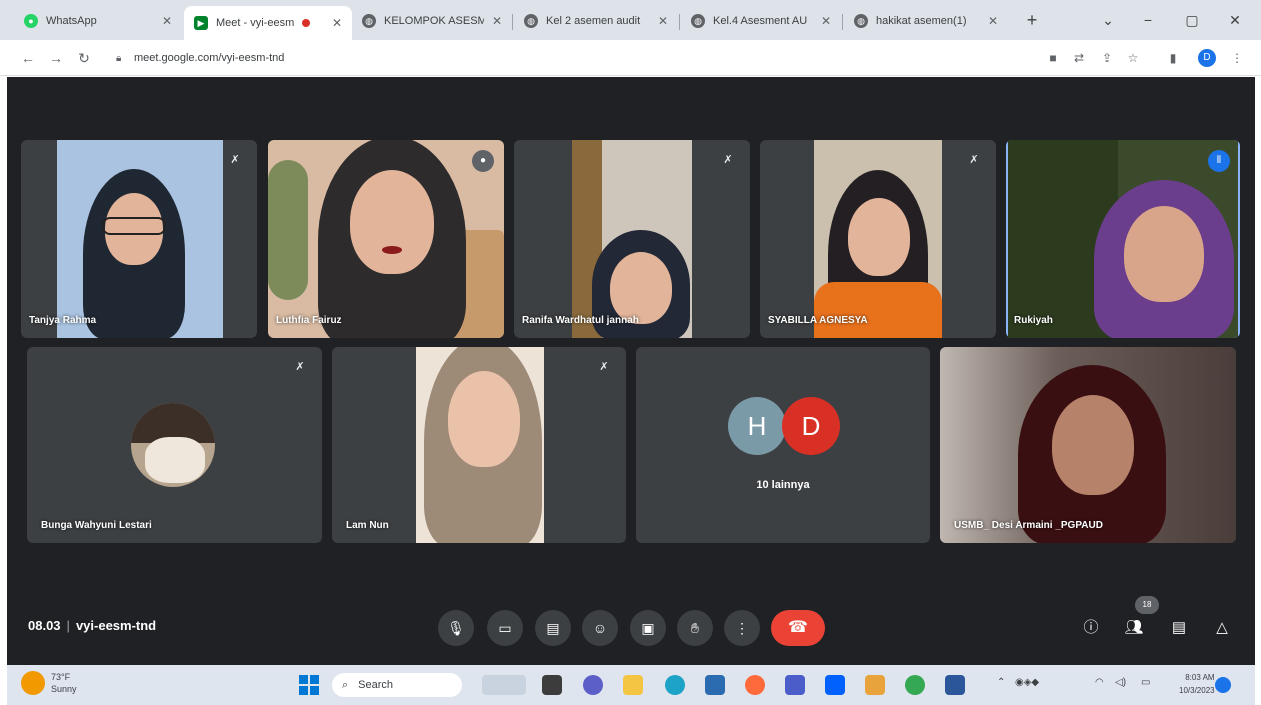 This screenshot has width=1261, height=705. Describe the element at coordinates (1179, 628) in the screenshot. I see `chat-button: ▤` at that location.